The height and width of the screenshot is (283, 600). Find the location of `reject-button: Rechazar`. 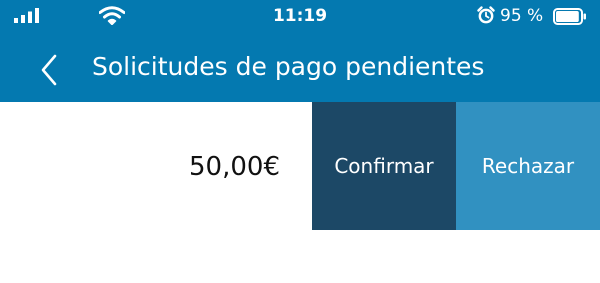

reject-button: Rechazar is located at coordinates (528, 166).